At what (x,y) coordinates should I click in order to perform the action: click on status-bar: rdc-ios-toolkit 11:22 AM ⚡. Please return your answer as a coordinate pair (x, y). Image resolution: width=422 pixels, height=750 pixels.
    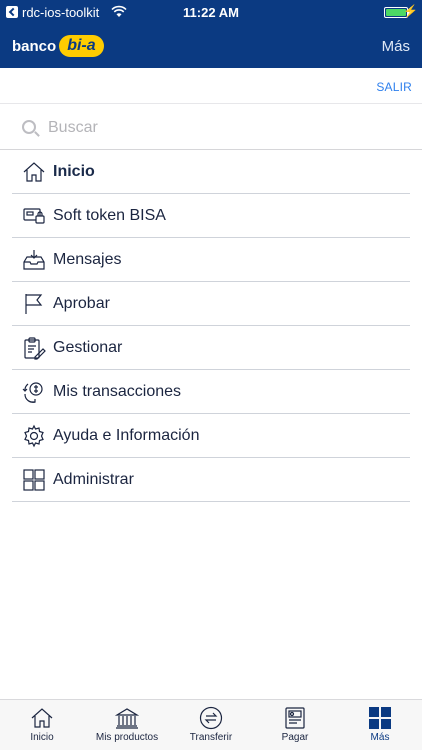
    Looking at the image, I should click on (211, 12).